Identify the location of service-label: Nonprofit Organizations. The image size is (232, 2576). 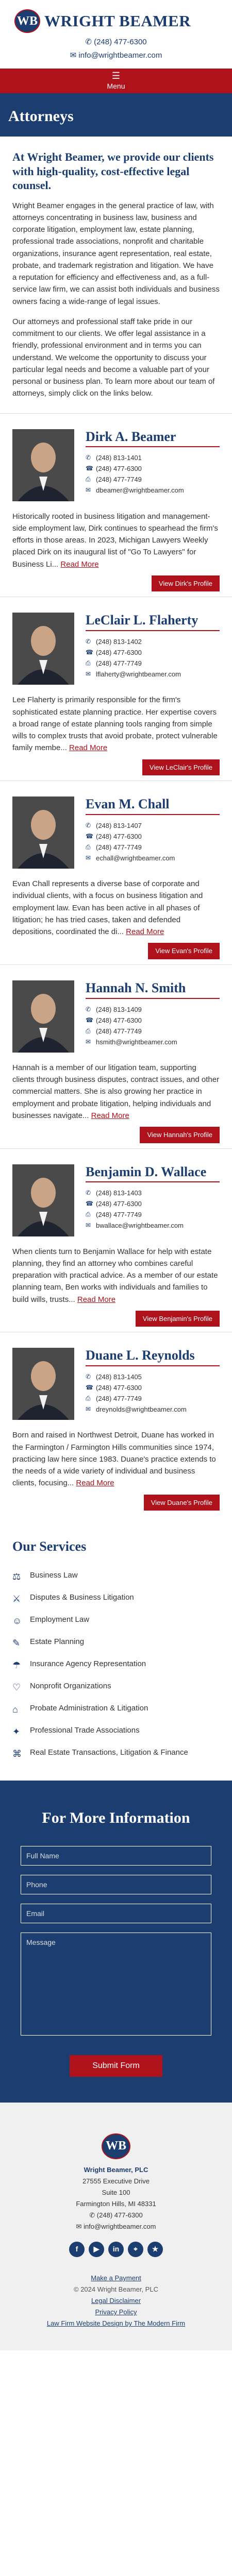
(70, 1686).